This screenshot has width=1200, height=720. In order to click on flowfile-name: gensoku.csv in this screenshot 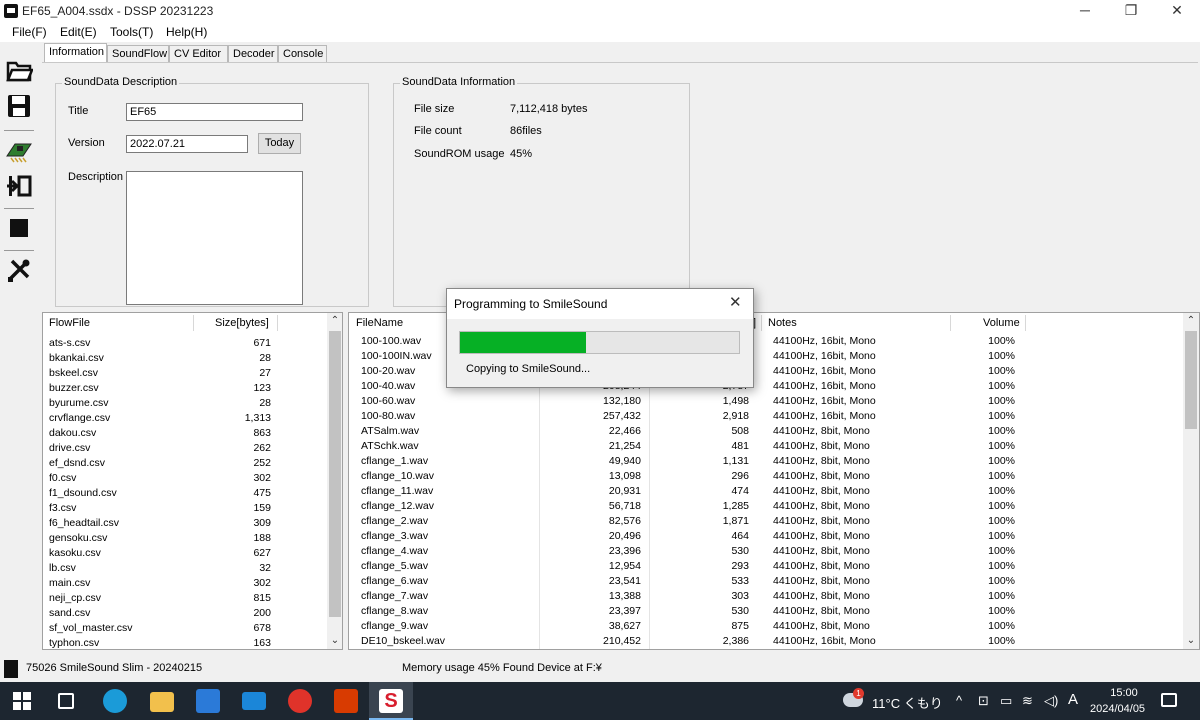, I will do `click(78, 538)`.